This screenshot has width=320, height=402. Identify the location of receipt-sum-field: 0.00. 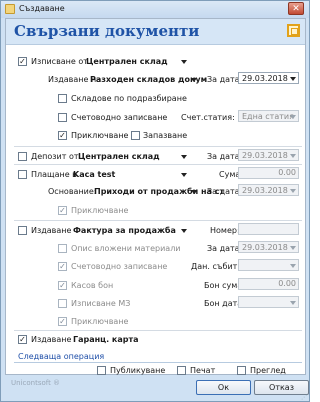
(268, 284).